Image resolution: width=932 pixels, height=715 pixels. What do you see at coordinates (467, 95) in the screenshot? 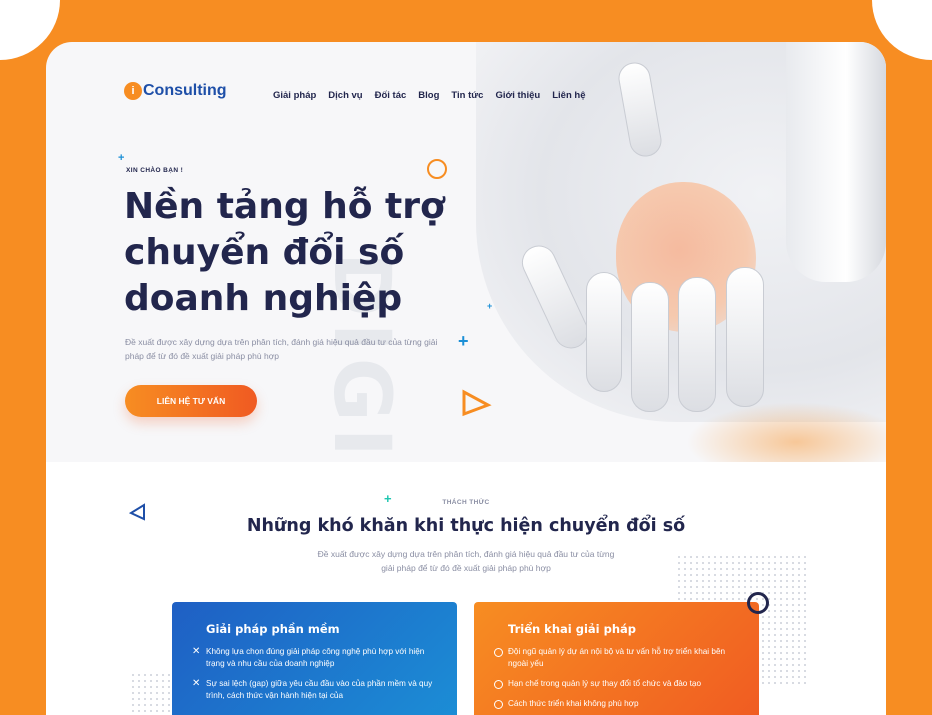
I see `nav-item-news: Tin tức` at bounding box center [467, 95].